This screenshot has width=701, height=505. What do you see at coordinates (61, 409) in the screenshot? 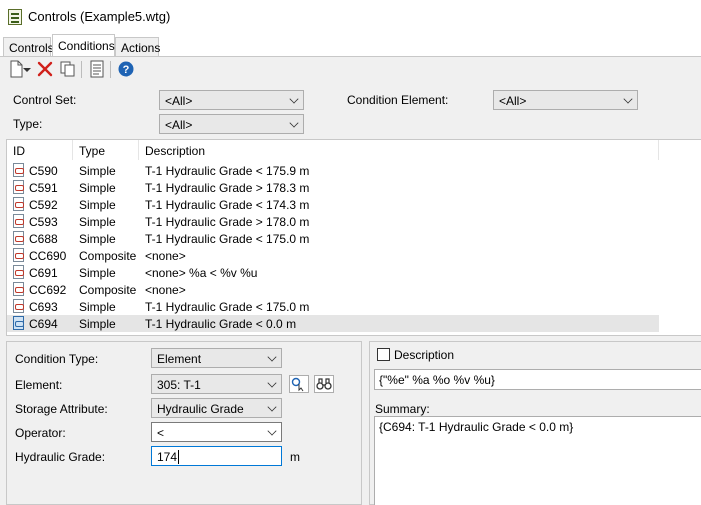
I see `storage-attribute-label: Storage Attribute:` at bounding box center [61, 409].